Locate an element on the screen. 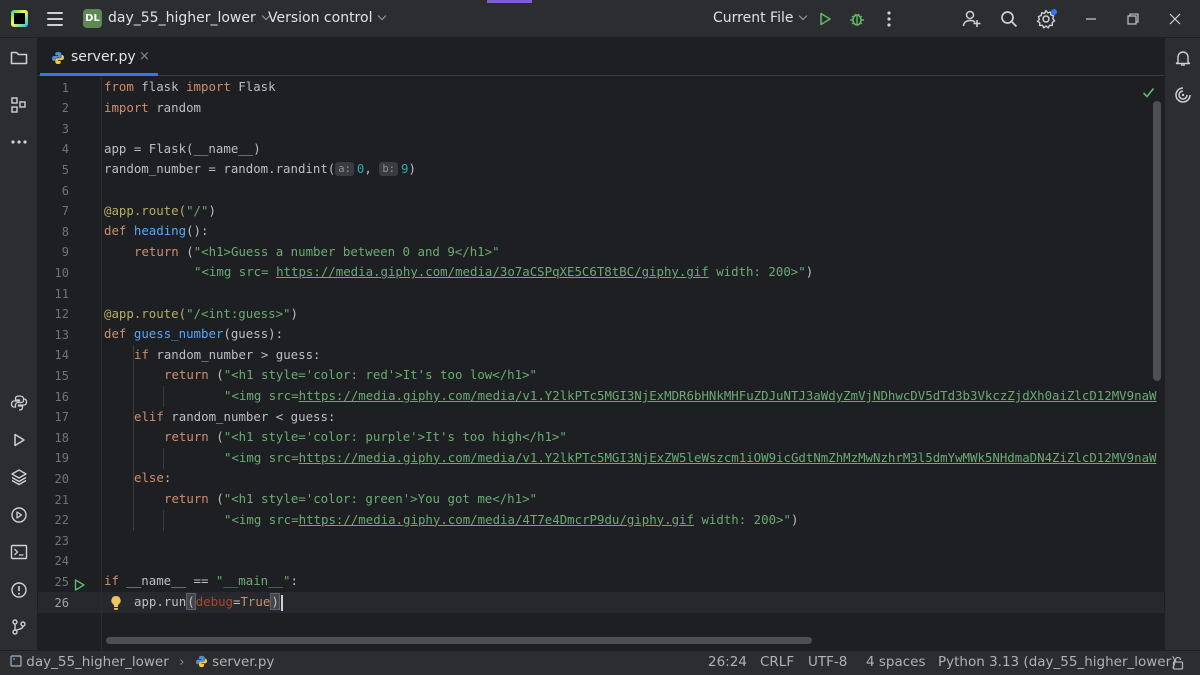 This screenshot has width=1200, height=675. settings-icon is located at coordinates (1046, 19).